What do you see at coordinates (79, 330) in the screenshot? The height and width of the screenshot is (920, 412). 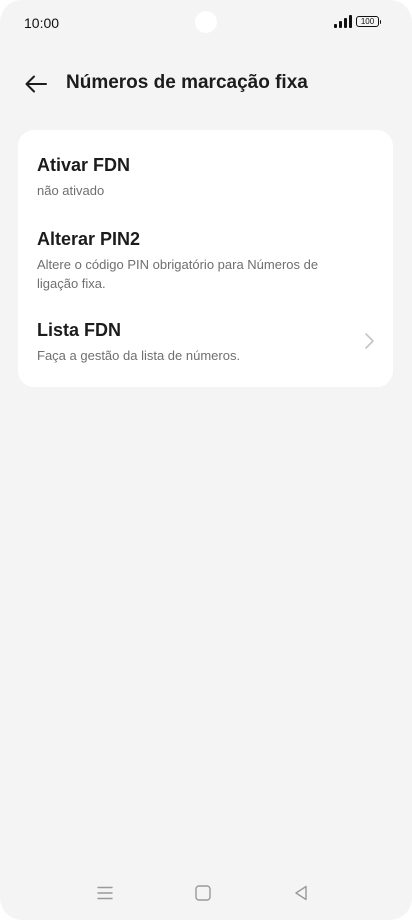 I see `item-title: Lista FDN` at bounding box center [79, 330].